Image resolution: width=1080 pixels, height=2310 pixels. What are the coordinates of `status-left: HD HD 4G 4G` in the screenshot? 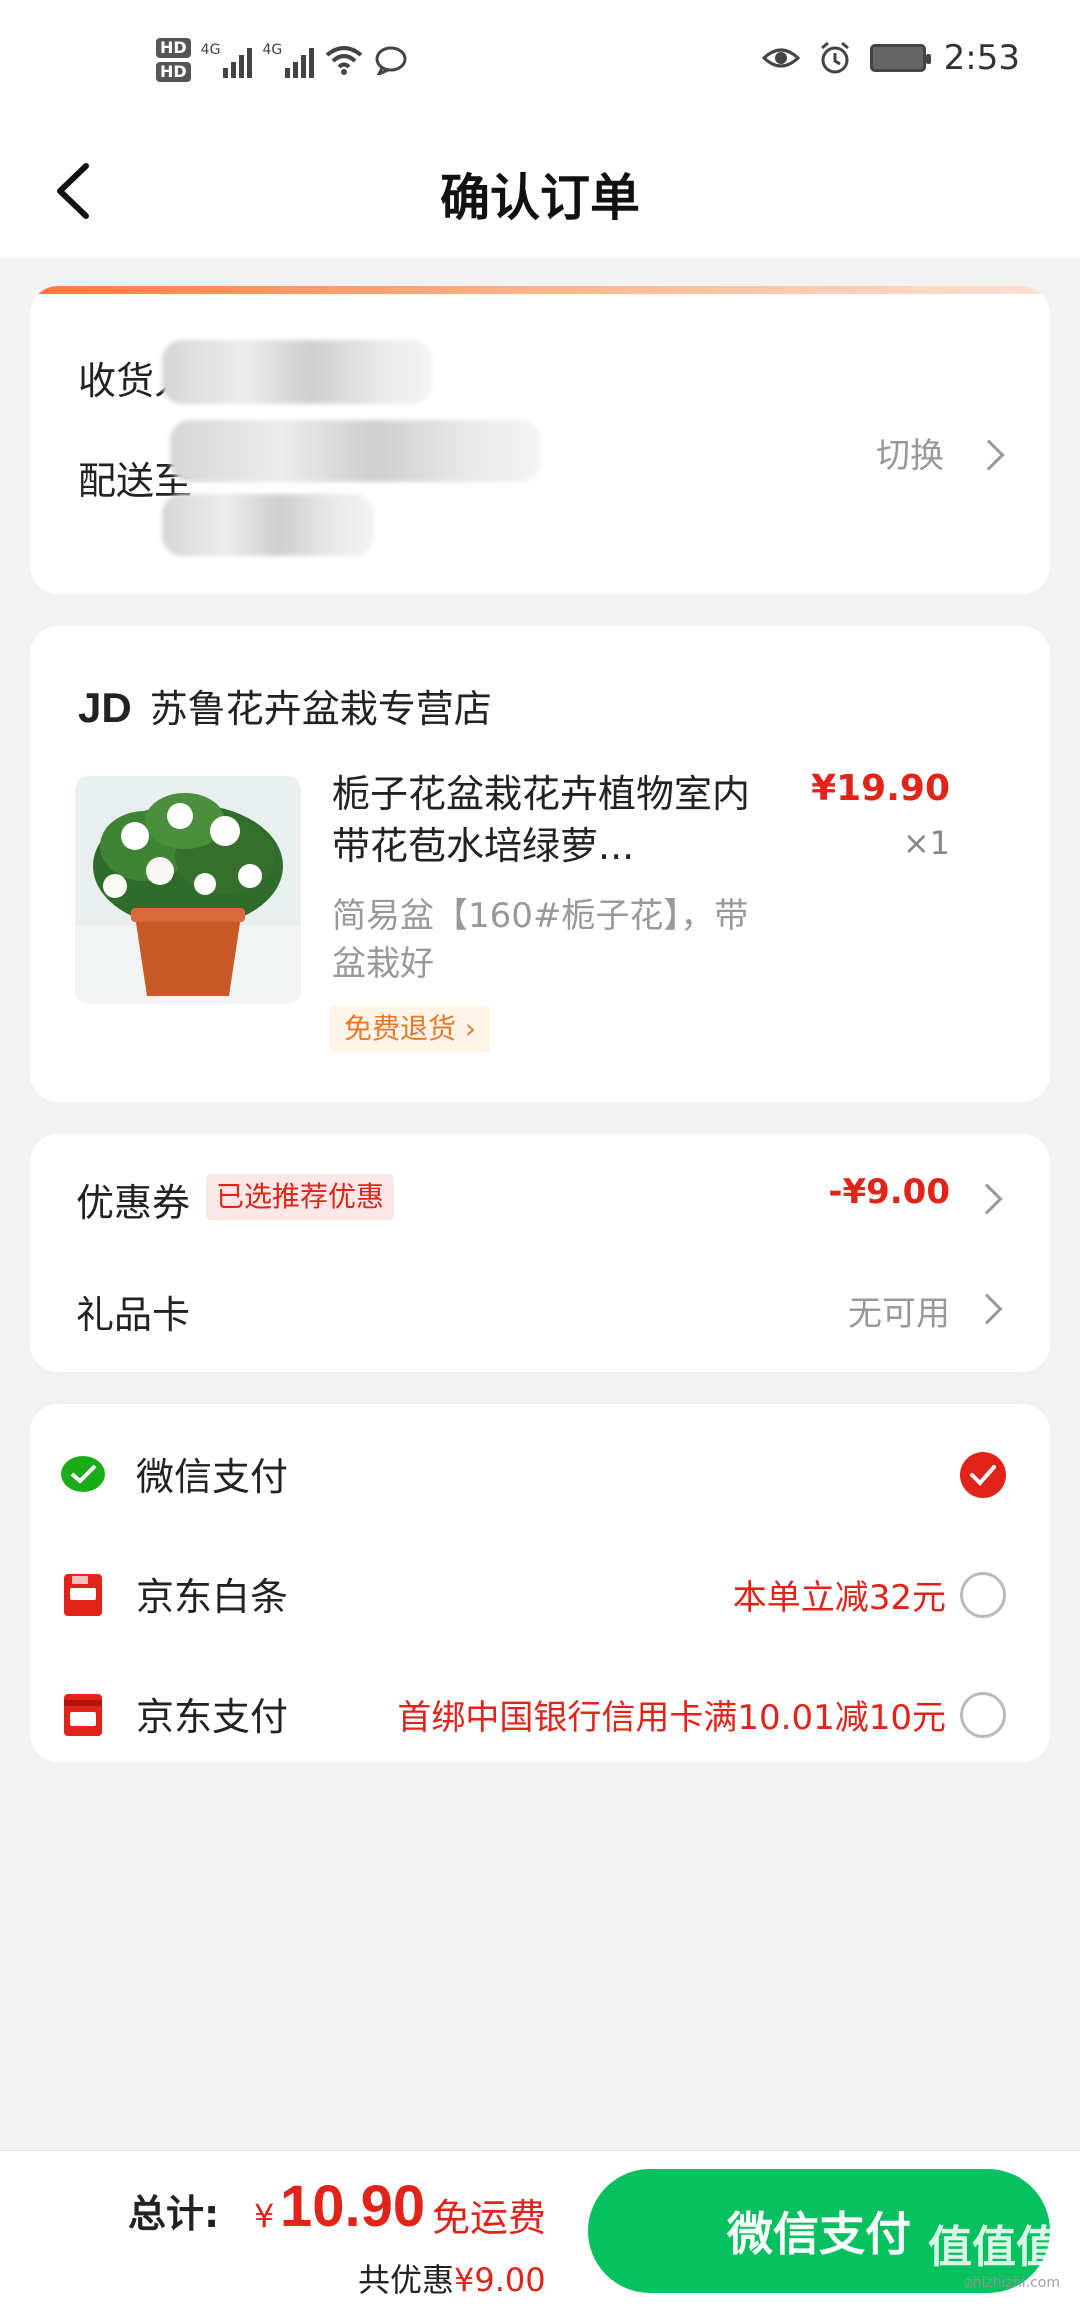 It's located at (282, 60).